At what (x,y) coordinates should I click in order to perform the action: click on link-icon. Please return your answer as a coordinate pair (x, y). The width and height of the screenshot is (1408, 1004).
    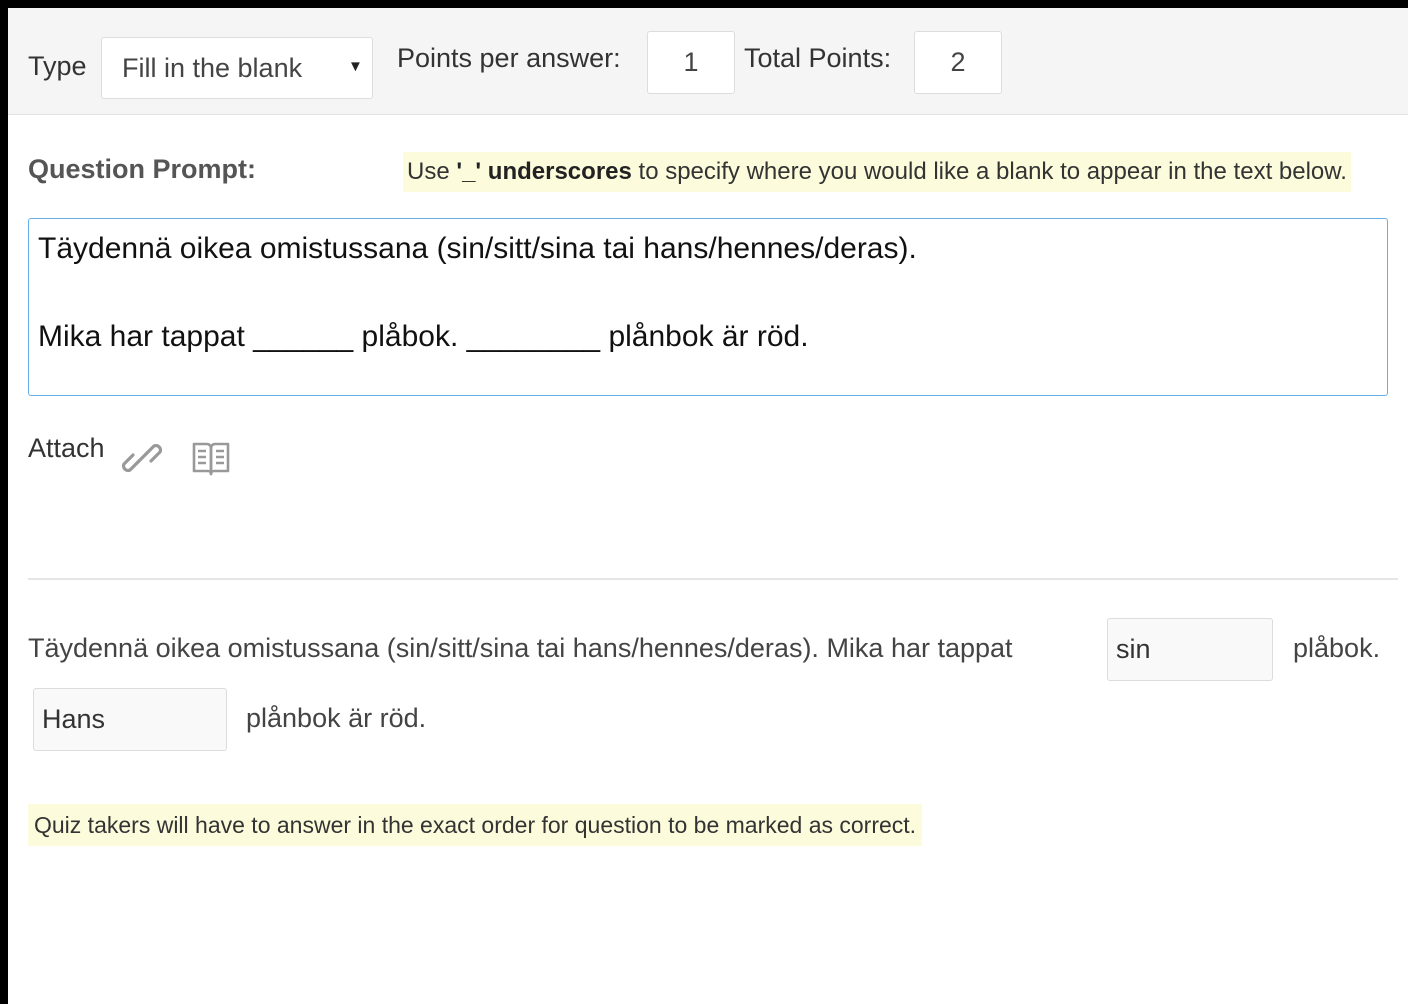
    Looking at the image, I should click on (142, 460).